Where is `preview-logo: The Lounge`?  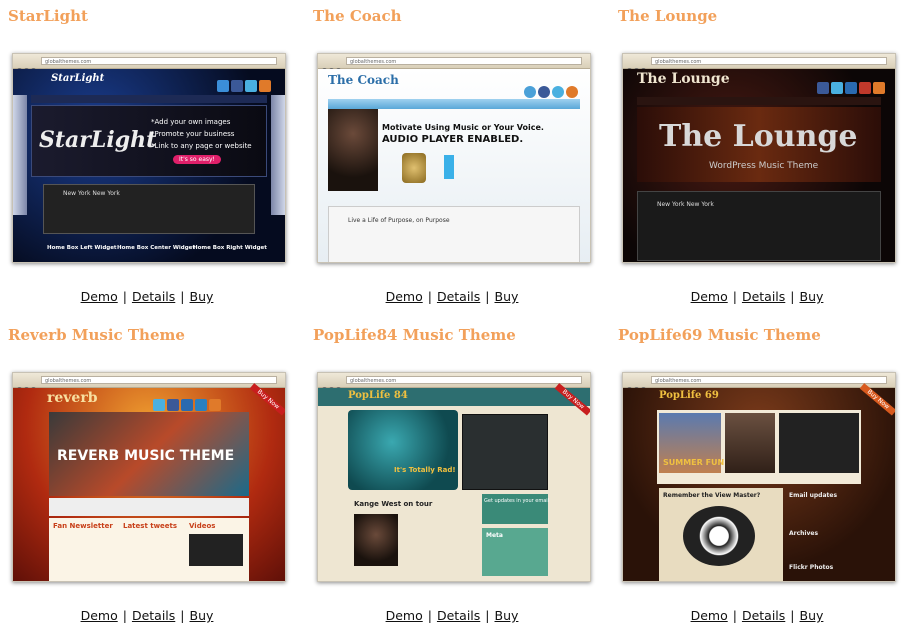
preview-logo: The Lounge is located at coordinates (683, 79).